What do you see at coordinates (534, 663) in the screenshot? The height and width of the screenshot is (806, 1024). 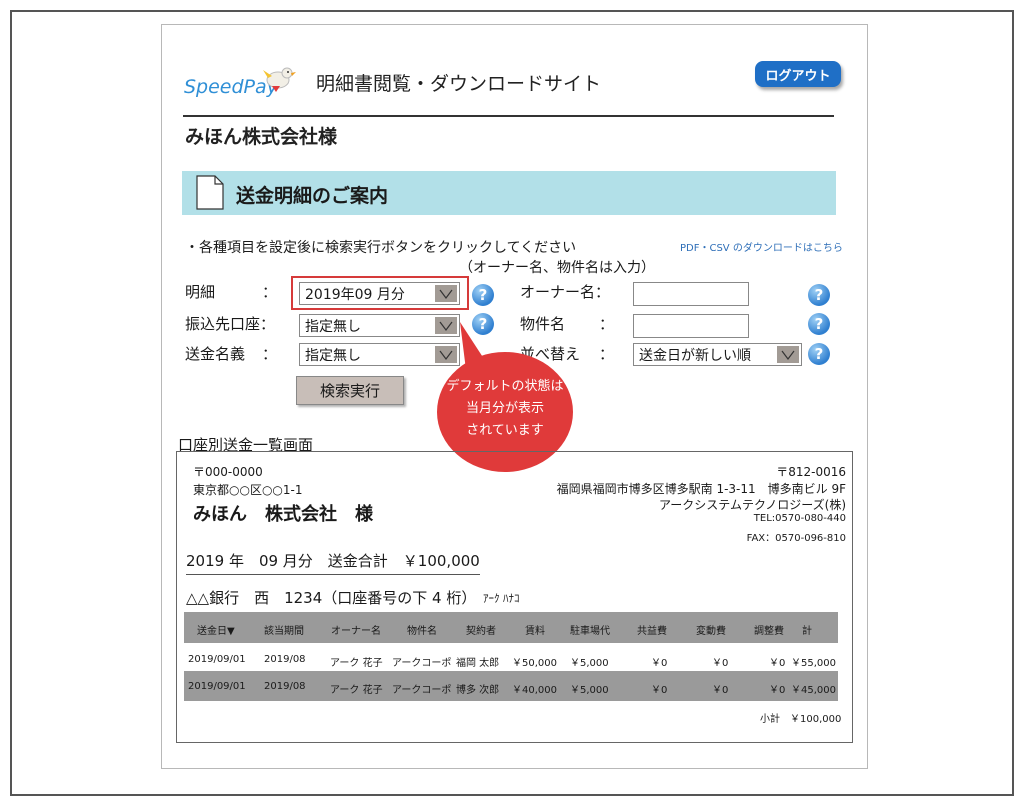 I see `table-cell: ￥50,000` at bounding box center [534, 663].